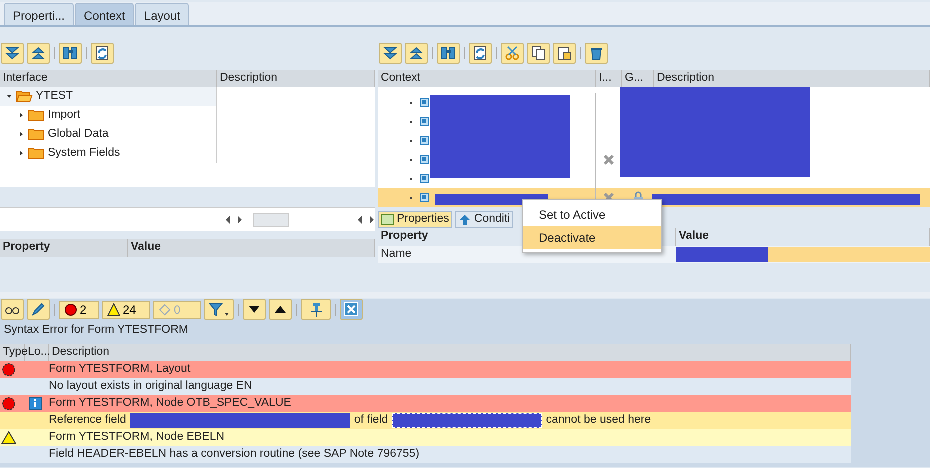 This screenshot has width=930, height=468. Describe the element at coordinates (592, 237) in the screenshot. I see `menu-item: Deactivate` at that location.